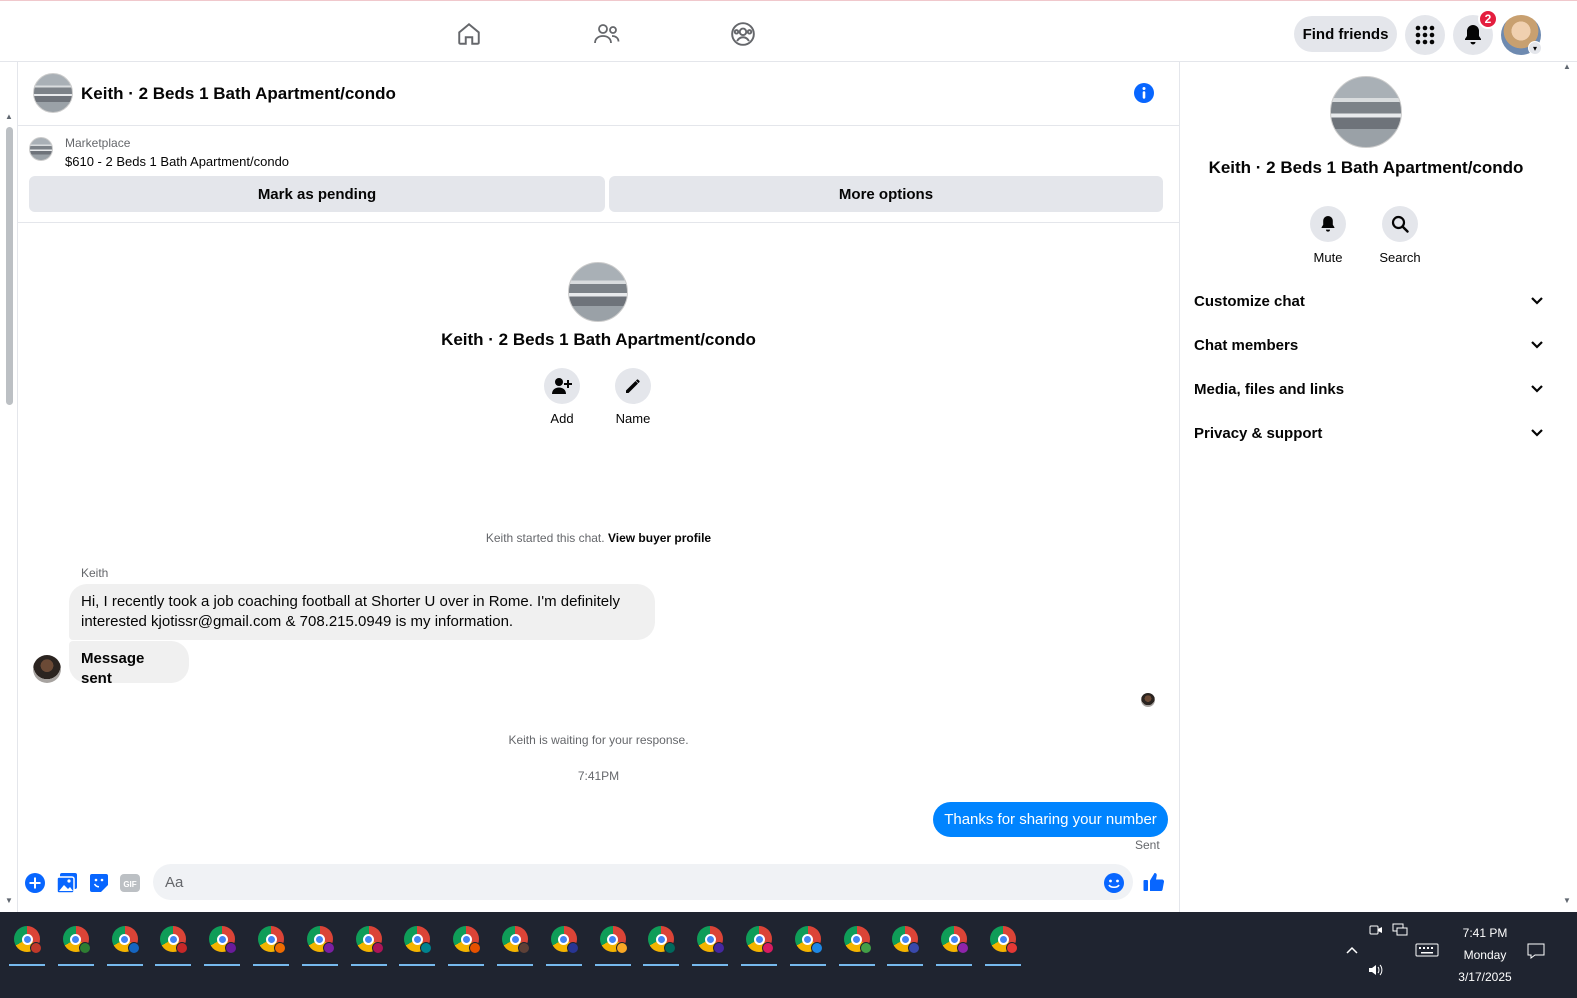  What do you see at coordinates (1400, 930) in the screenshot?
I see `network-icon` at bounding box center [1400, 930].